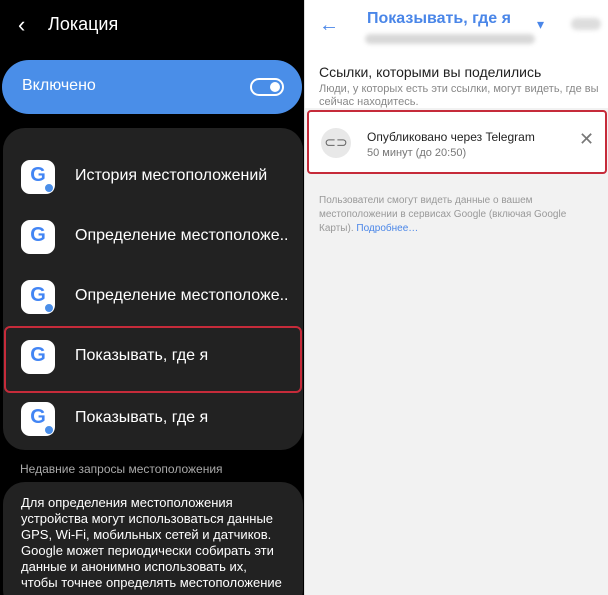  Describe the element at coordinates (417, 153) in the screenshot. I see `share-time: 50 минут (до 20:50)` at that location.